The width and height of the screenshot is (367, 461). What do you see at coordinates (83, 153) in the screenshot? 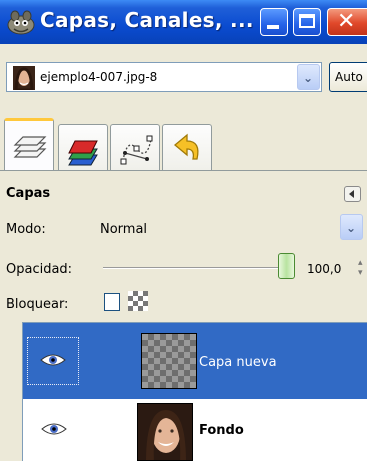
I see `channels-icon` at bounding box center [83, 153].